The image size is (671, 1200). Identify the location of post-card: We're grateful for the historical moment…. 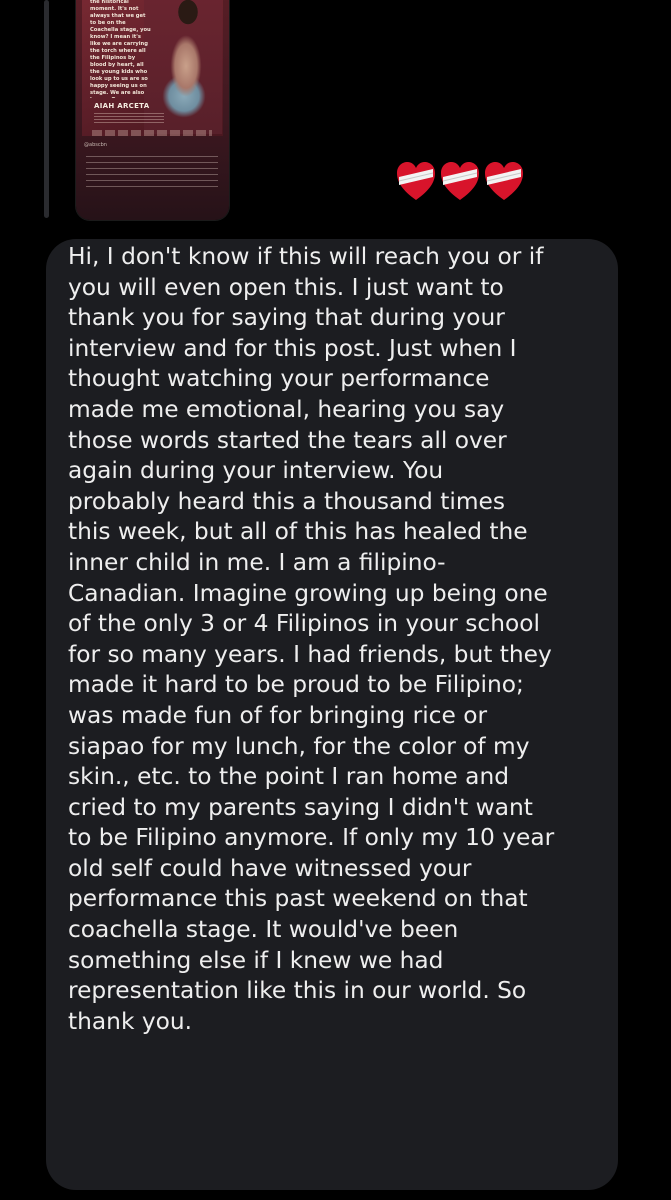
(152, 68).